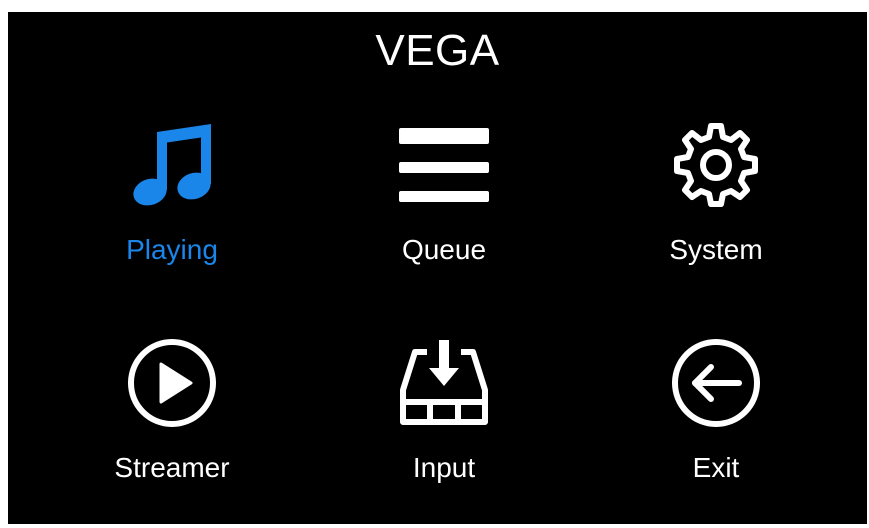 Image resolution: width=869 pixels, height=528 pixels. What do you see at coordinates (172, 249) in the screenshot?
I see `menu-item-label: Playing` at bounding box center [172, 249].